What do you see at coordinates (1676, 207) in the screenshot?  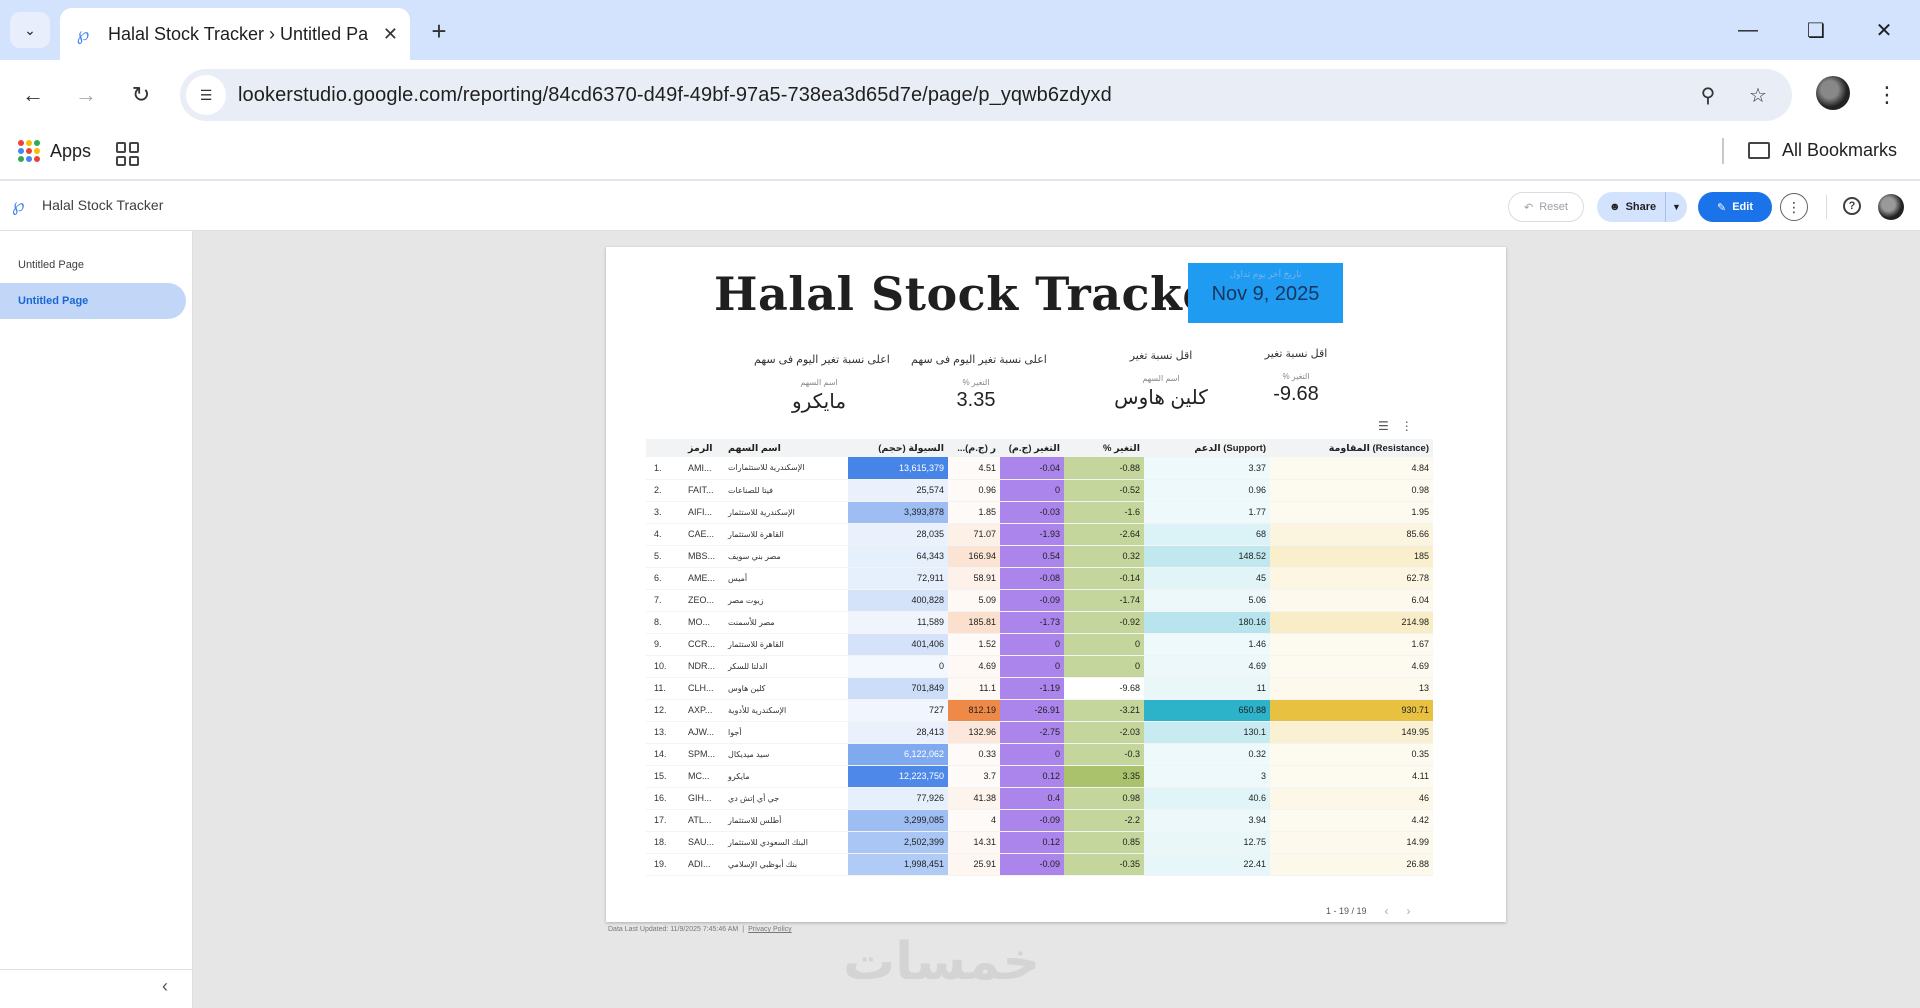 I see `share-dropdown-icon: ▼` at bounding box center [1676, 207].